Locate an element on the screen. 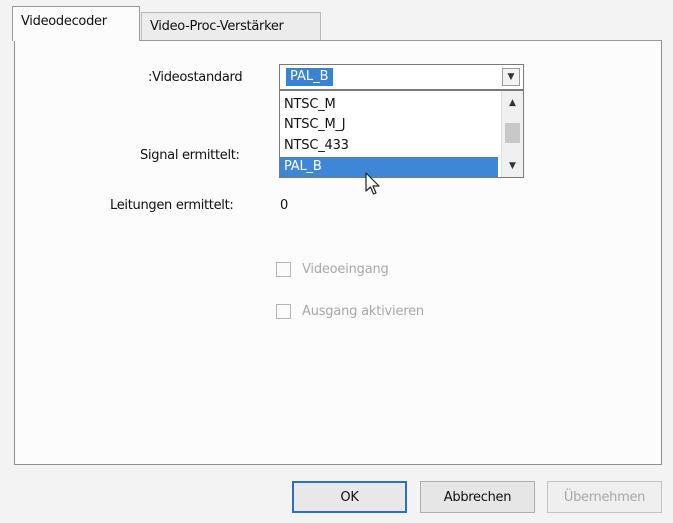 The height and width of the screenshot is (523, 673). dropdown-option-ntsc-m: NTSC_M is located at coordinates (389, 105).